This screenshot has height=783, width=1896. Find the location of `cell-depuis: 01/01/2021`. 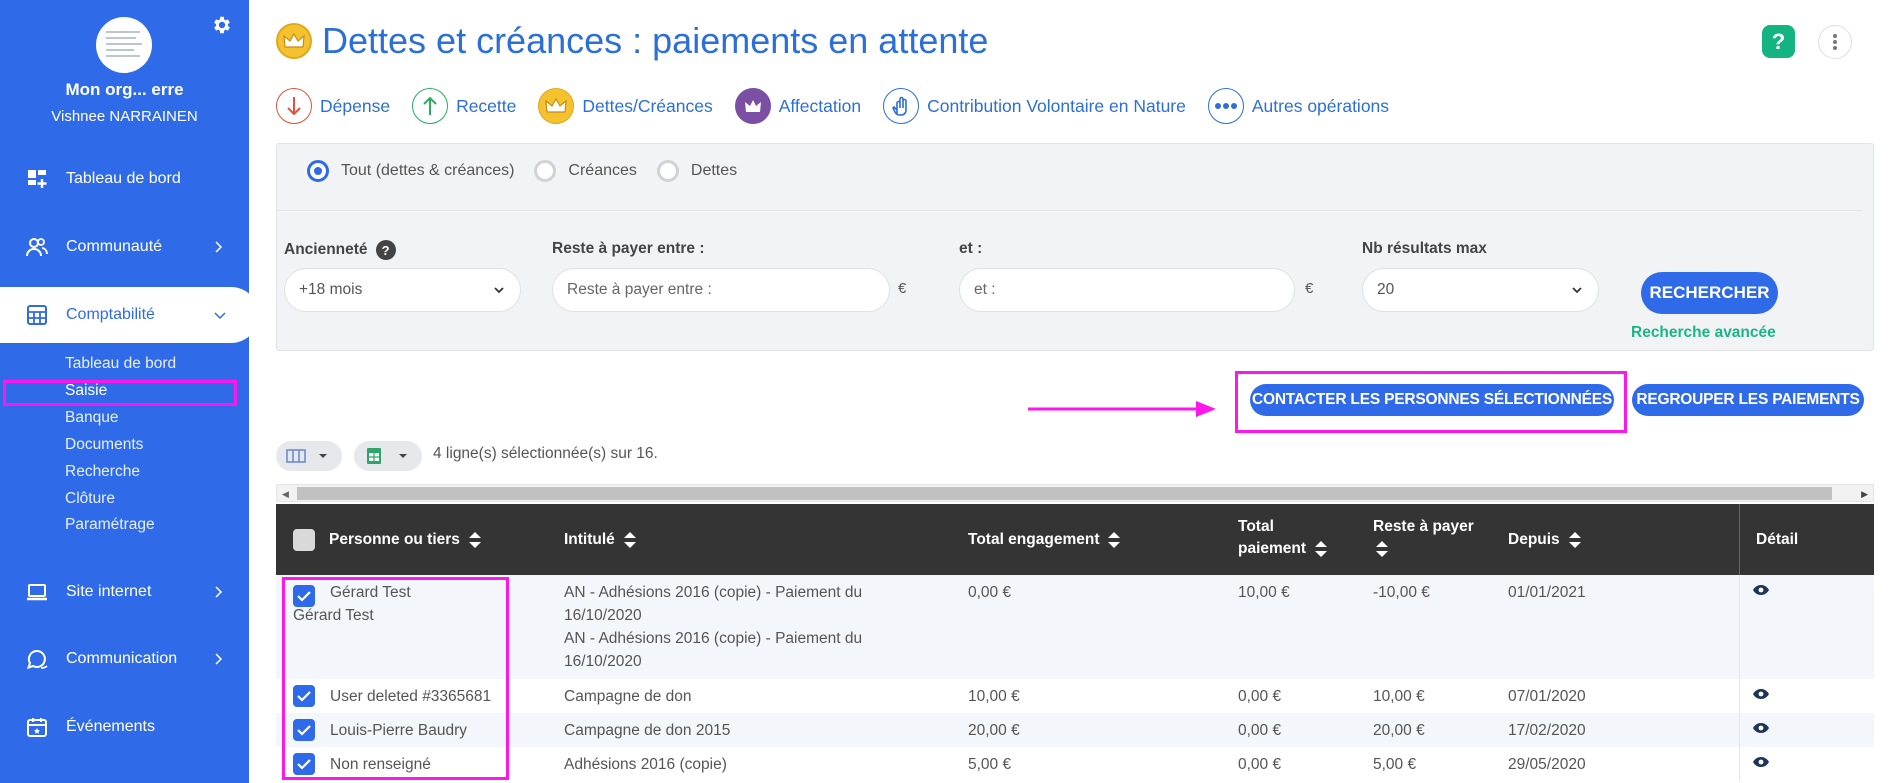

cell-depuis: 01/01/2021 is located at coordinates (1547, 592).